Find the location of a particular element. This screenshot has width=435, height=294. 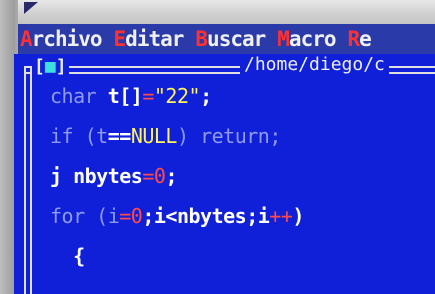

code-line: char t[]="22"; is located at coordinates (131, 96).